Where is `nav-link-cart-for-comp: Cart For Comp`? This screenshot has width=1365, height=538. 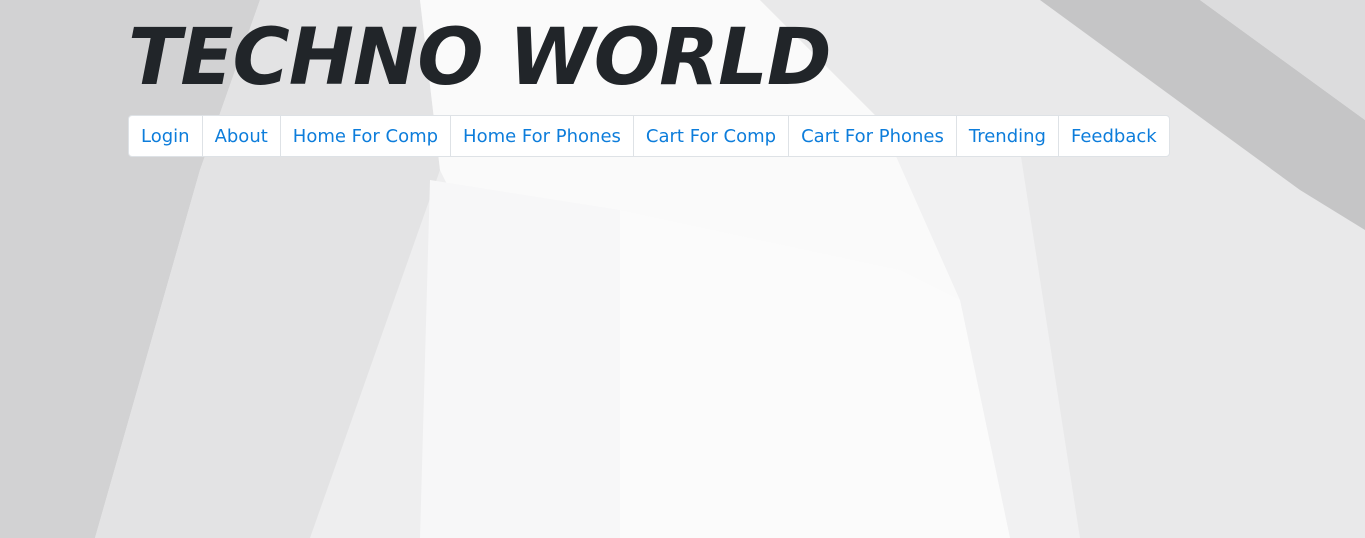 nav-link-cart-for-comp: Cart For Comp is located at coordinates (710, 136).